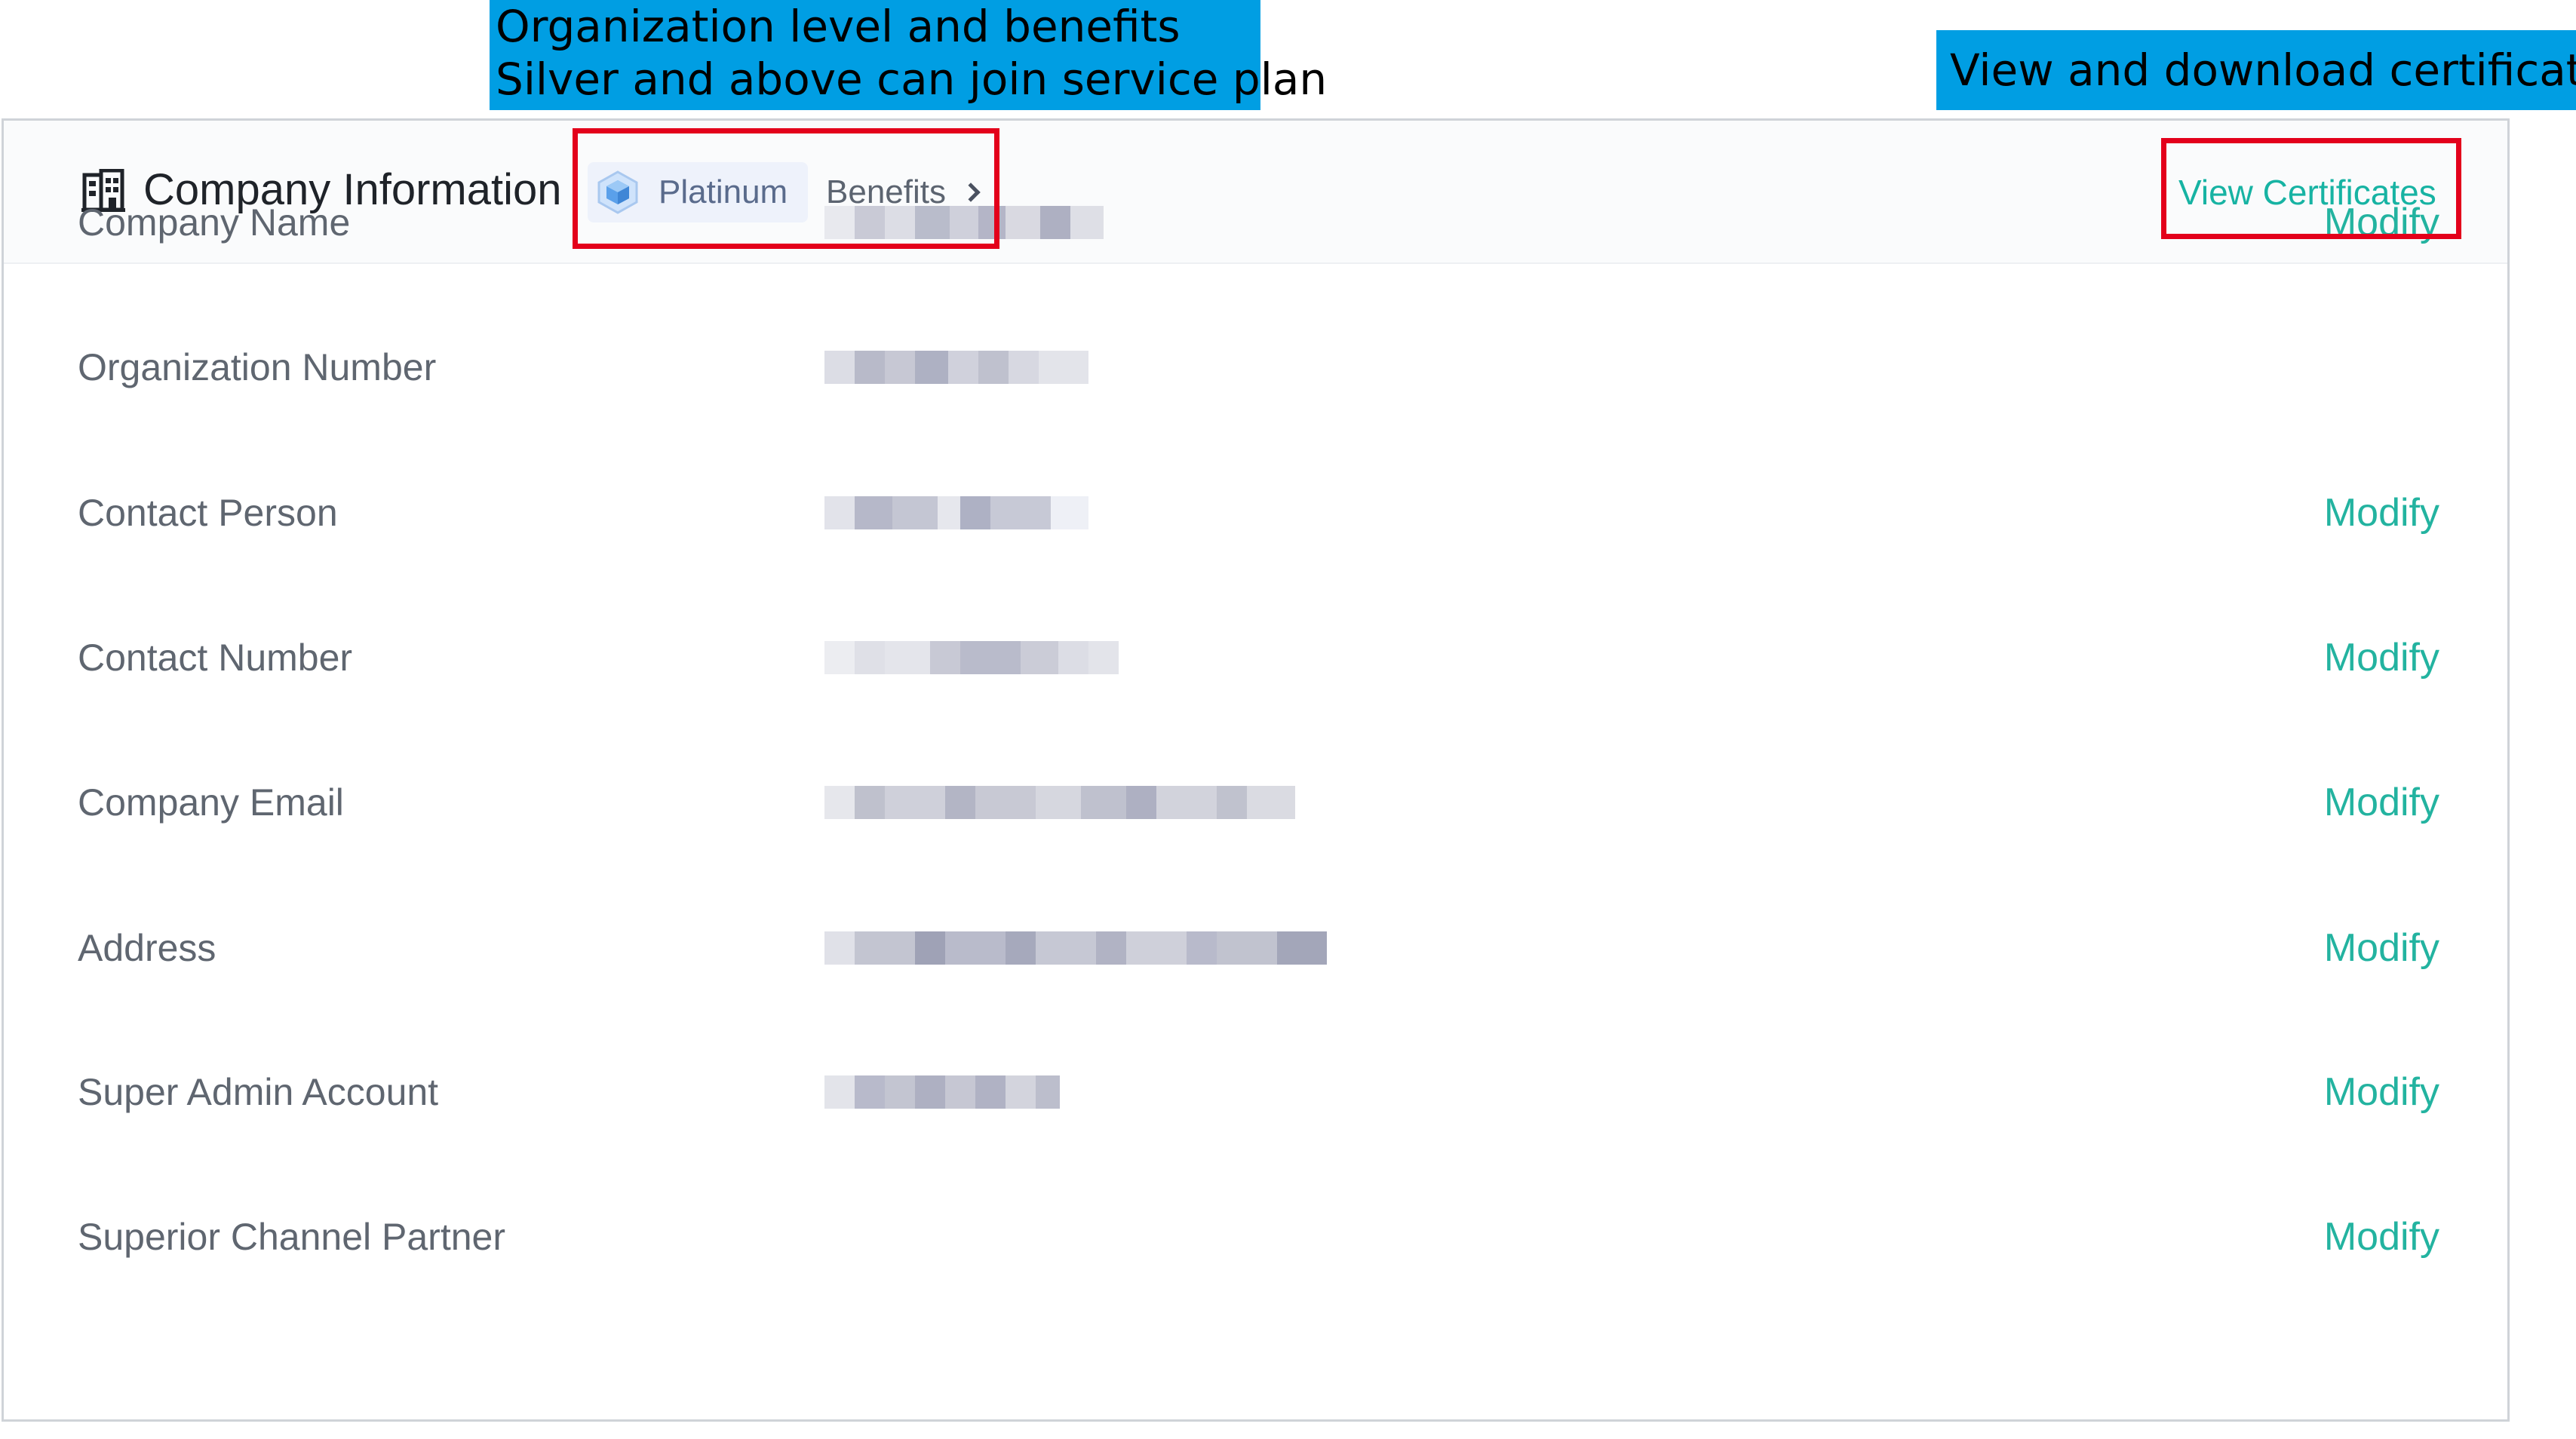 The image size is (2576, 1439). Describe the element at coordinates (258, 1092) in the screenshot. I see `row-label: Super Admin Account` at that location.